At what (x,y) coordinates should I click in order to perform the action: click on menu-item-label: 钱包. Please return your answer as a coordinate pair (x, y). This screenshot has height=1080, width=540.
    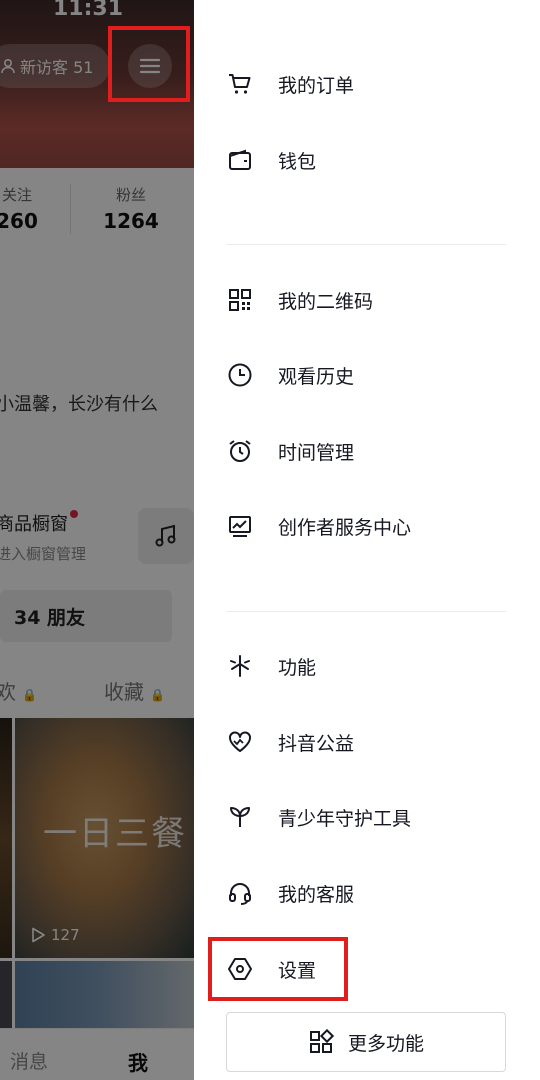
    Looking at the image, I should click on (297, 161).